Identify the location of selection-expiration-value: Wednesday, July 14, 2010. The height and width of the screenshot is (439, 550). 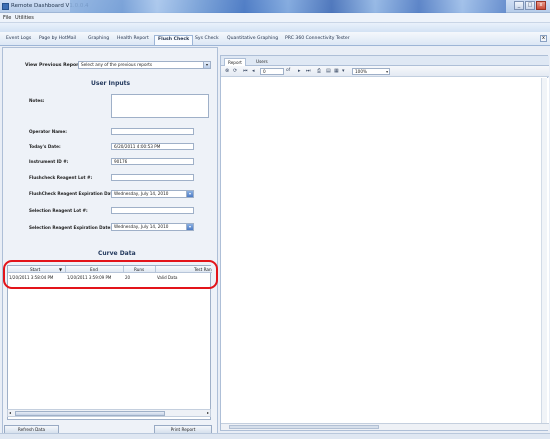
(141, 226).